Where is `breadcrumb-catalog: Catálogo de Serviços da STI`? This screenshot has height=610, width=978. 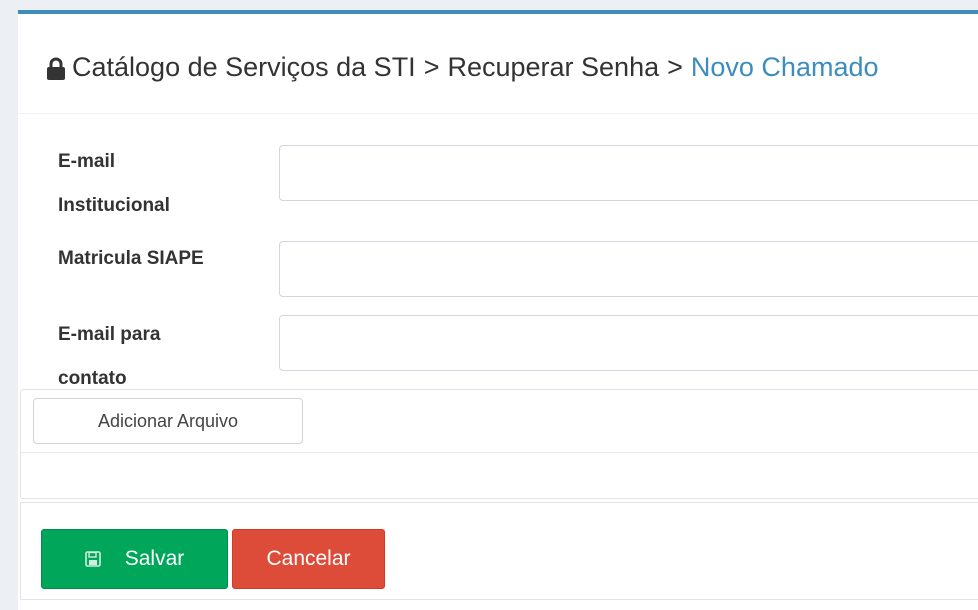 breadcrumb-catalog: Catálogo de Serviços da STI is located at coordinates (244, 67).